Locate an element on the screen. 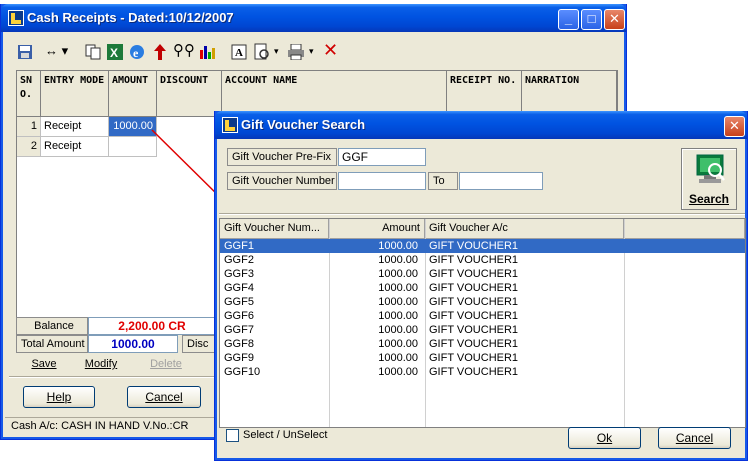 The image size is (749, 462). number-from-input is located at coordinates (382, 181).